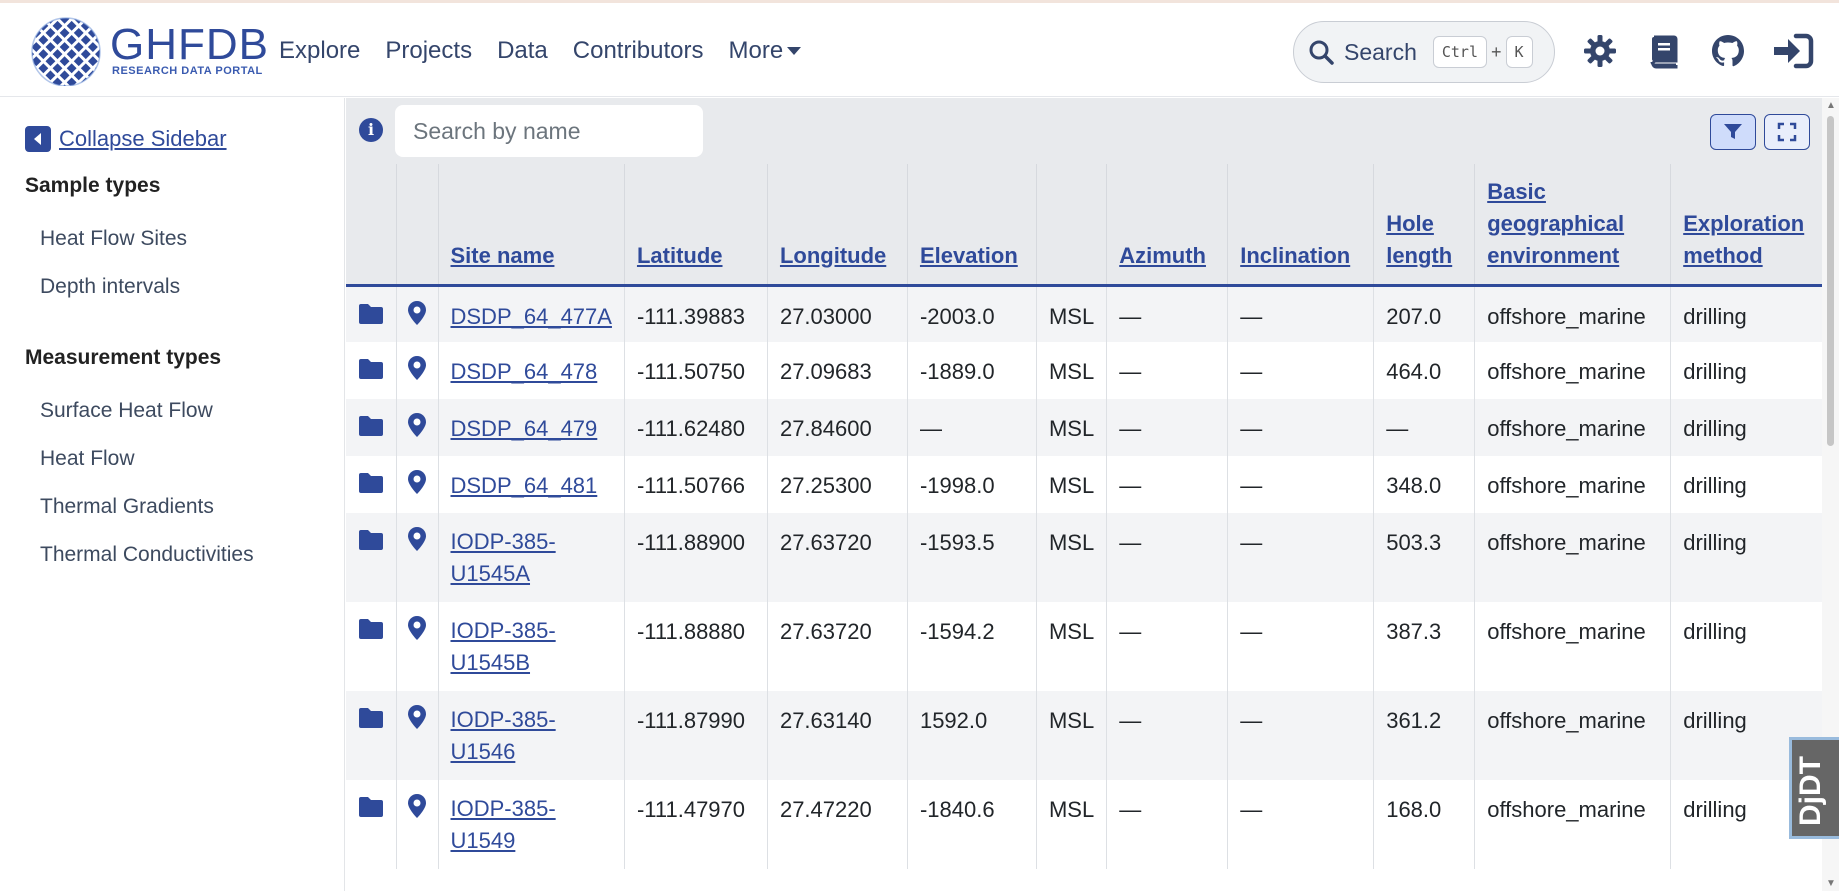  Describe the element at coordinates (110, 287) in the screenshot. I see `sidebar-item-depth-intervals: Depth intervals` at that location.